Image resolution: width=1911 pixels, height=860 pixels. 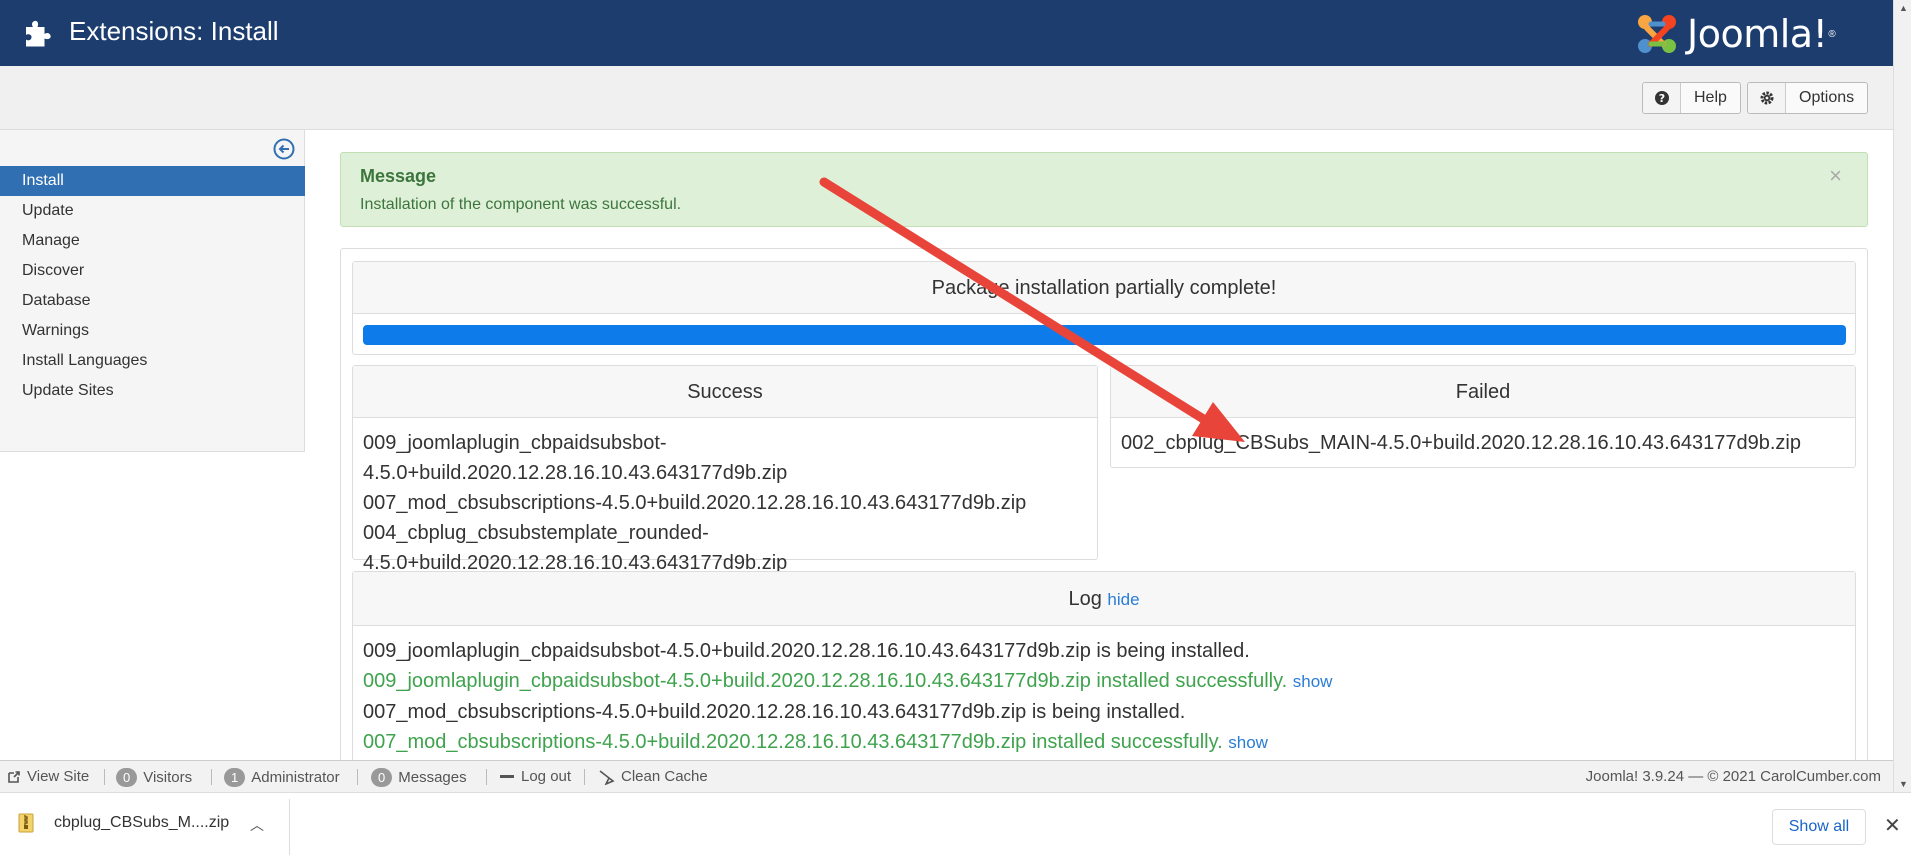 I want to click on visitors-link: 0 Visitors, so click(x=154, y=777).